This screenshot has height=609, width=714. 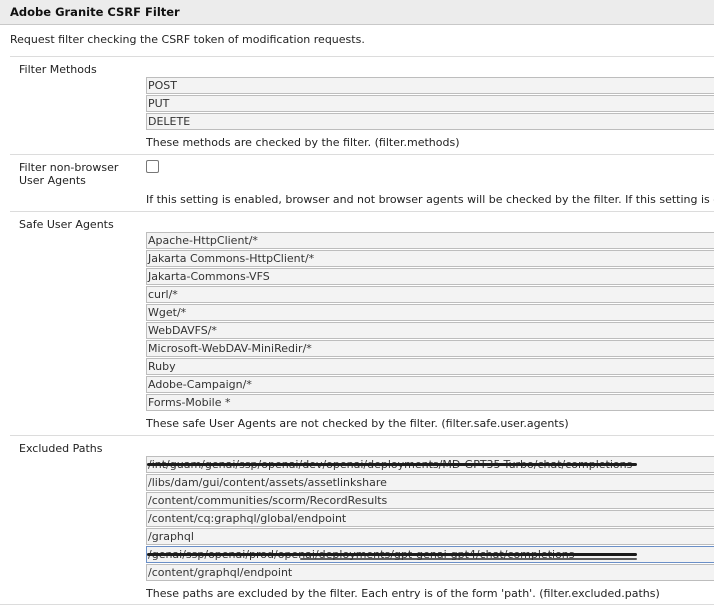 What do you see at coordinates (430, 121) in the screenshot?
I see `filter-method-field-2: DELETE` at bounding box center [430, 121].